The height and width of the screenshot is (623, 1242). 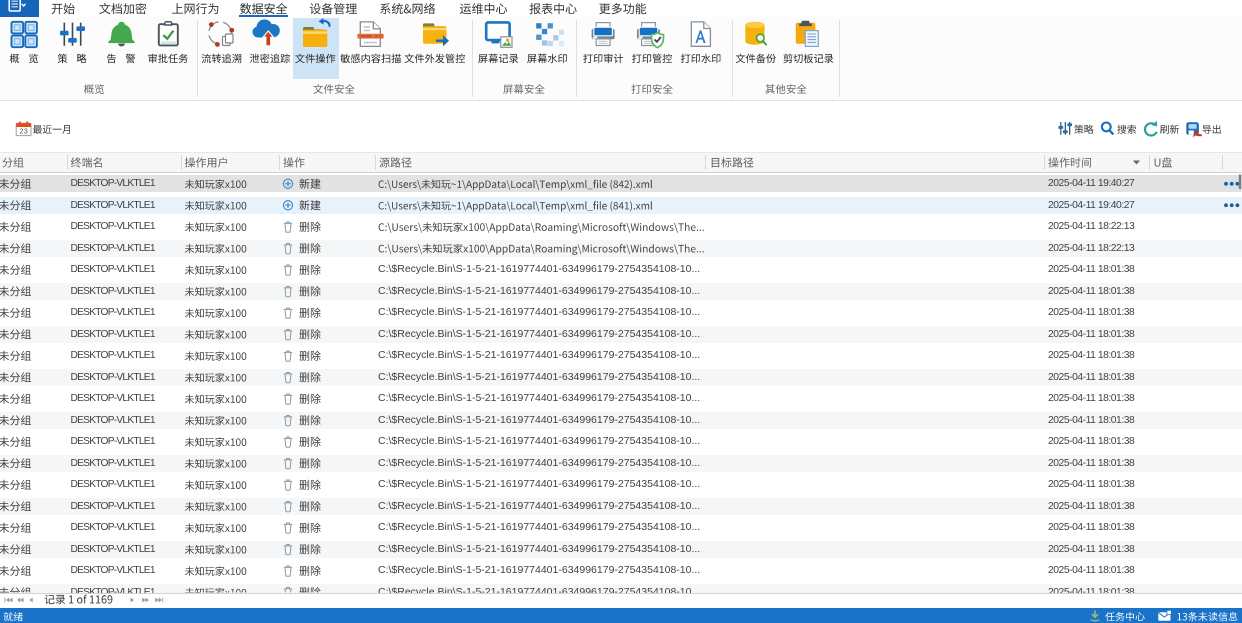 I want to click on svg-text: 23, so click(x=23, y=131).